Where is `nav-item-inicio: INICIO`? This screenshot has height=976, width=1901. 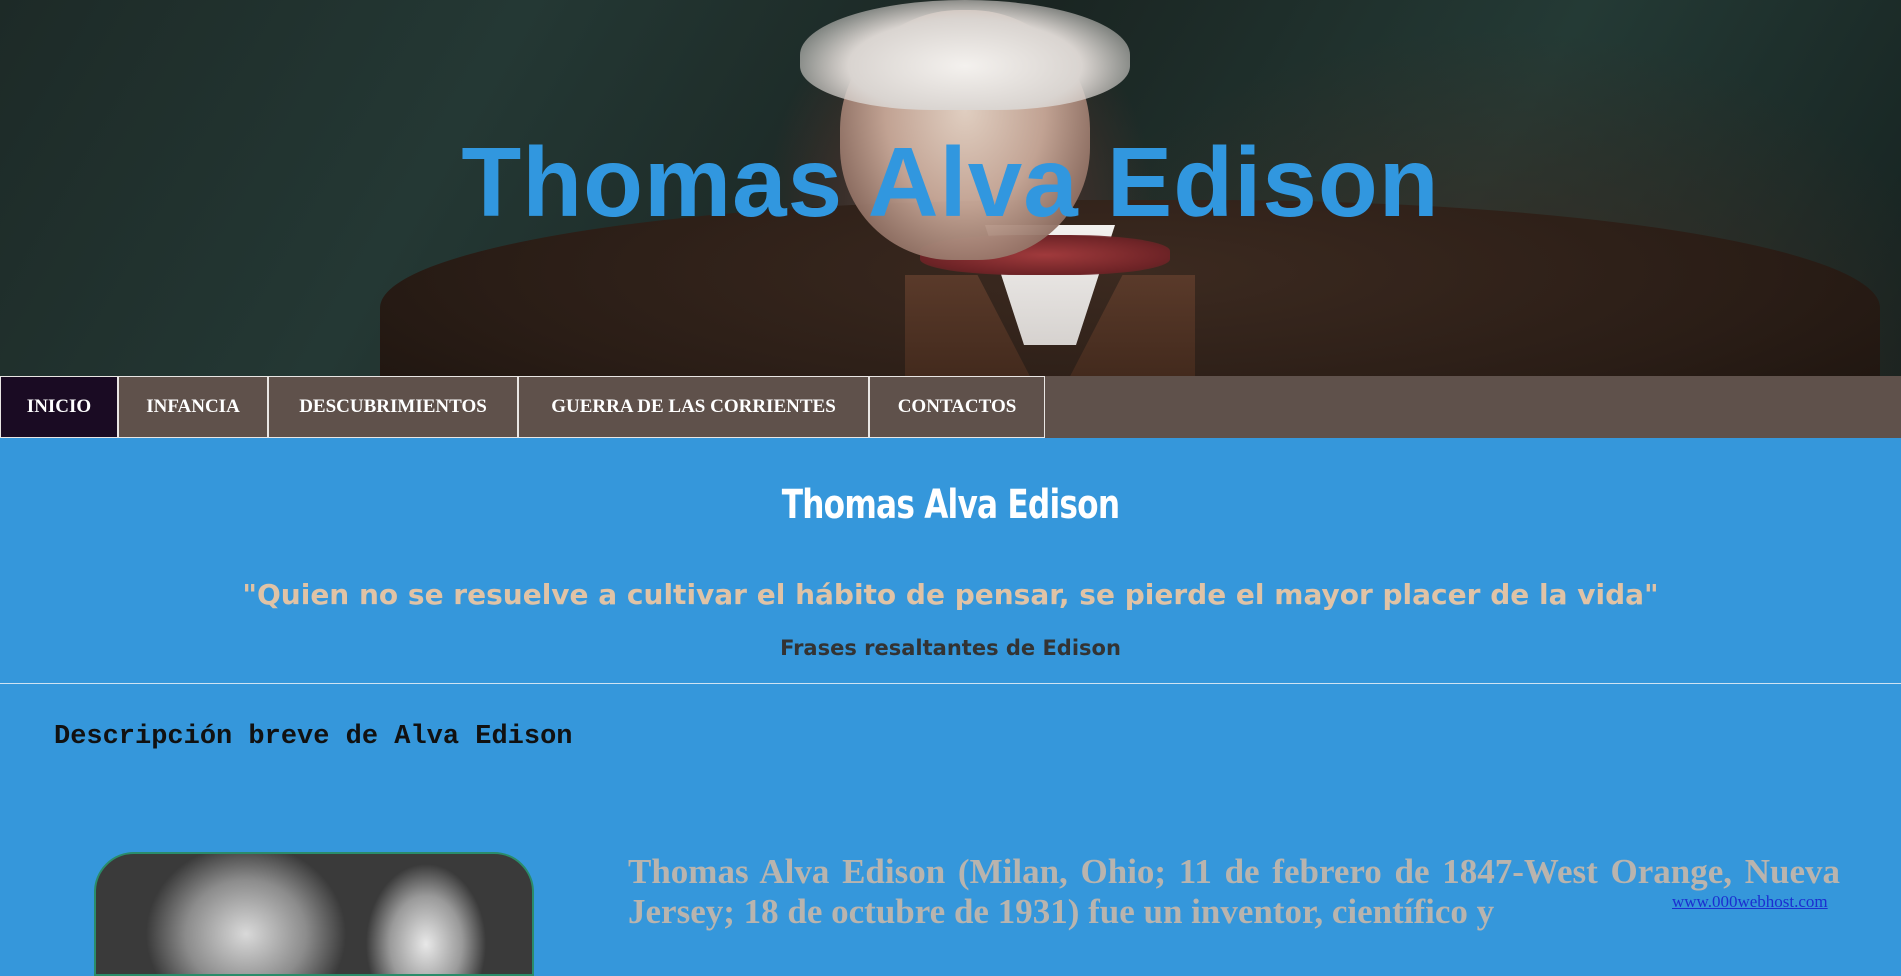 nav-item-inicio: INICIO is located at coordinates (59, 407).